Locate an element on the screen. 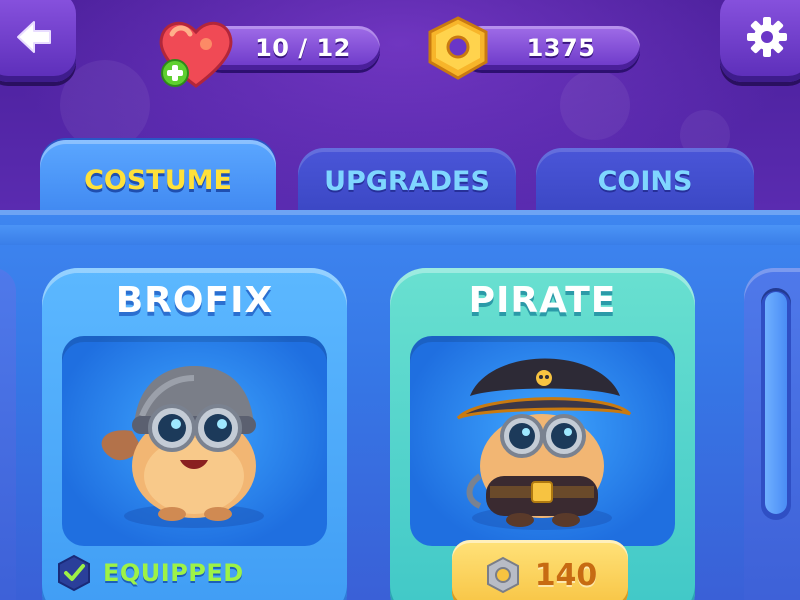 The height and width of the screenshot is (600, 800). tab-upgrades-label: UPGRADES is located at coordinates (407, 181).